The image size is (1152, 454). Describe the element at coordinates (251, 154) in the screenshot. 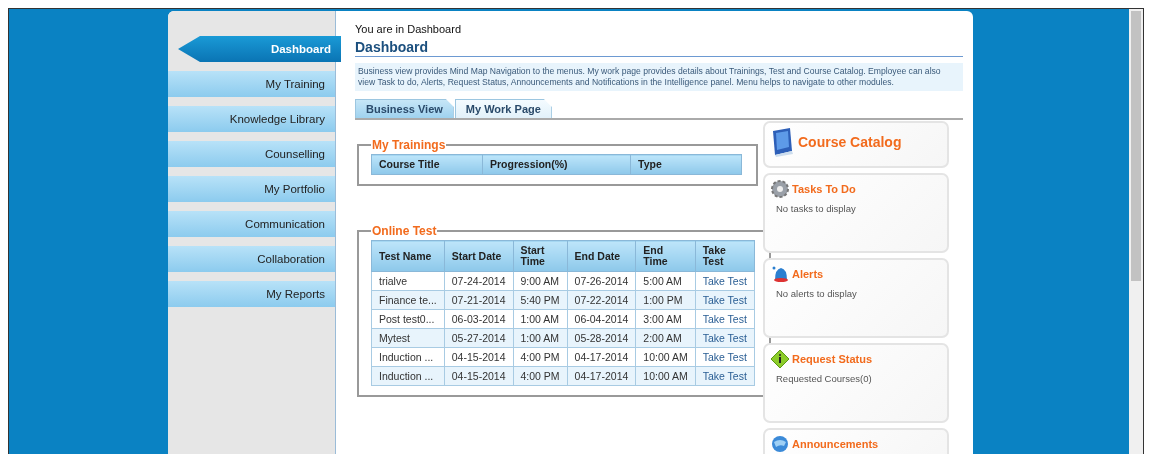

I see `sidebar-item: Counselling` at that location.